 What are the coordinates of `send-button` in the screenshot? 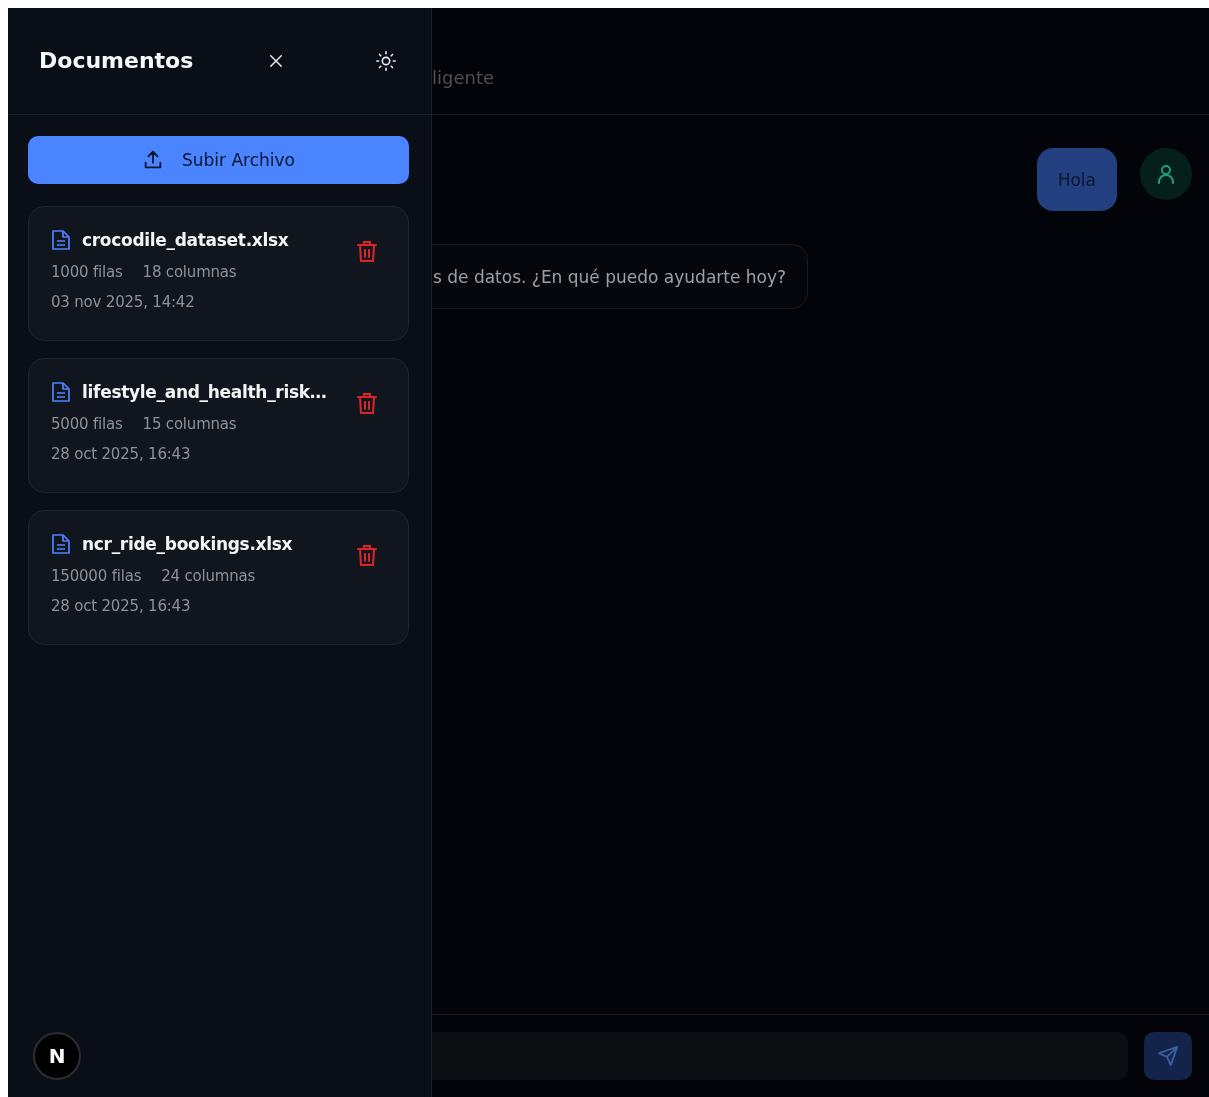 It's located at (1168, 1056).